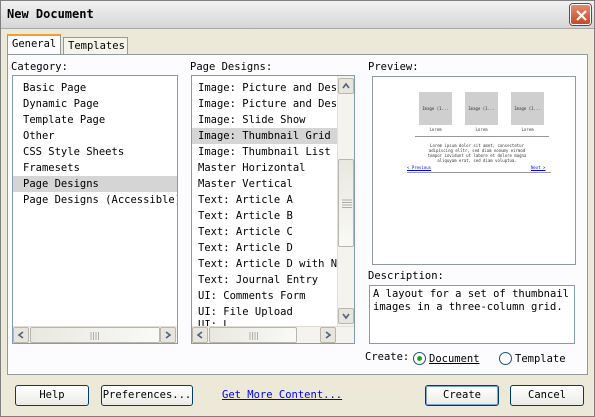 Image resolution: width=595 pixels, height=417 pixels. Describe the element at coordinates (95, 200) in the screenshot. I see `category-item-page-designs-accessible: Page Designs (Accessible)` at that location.